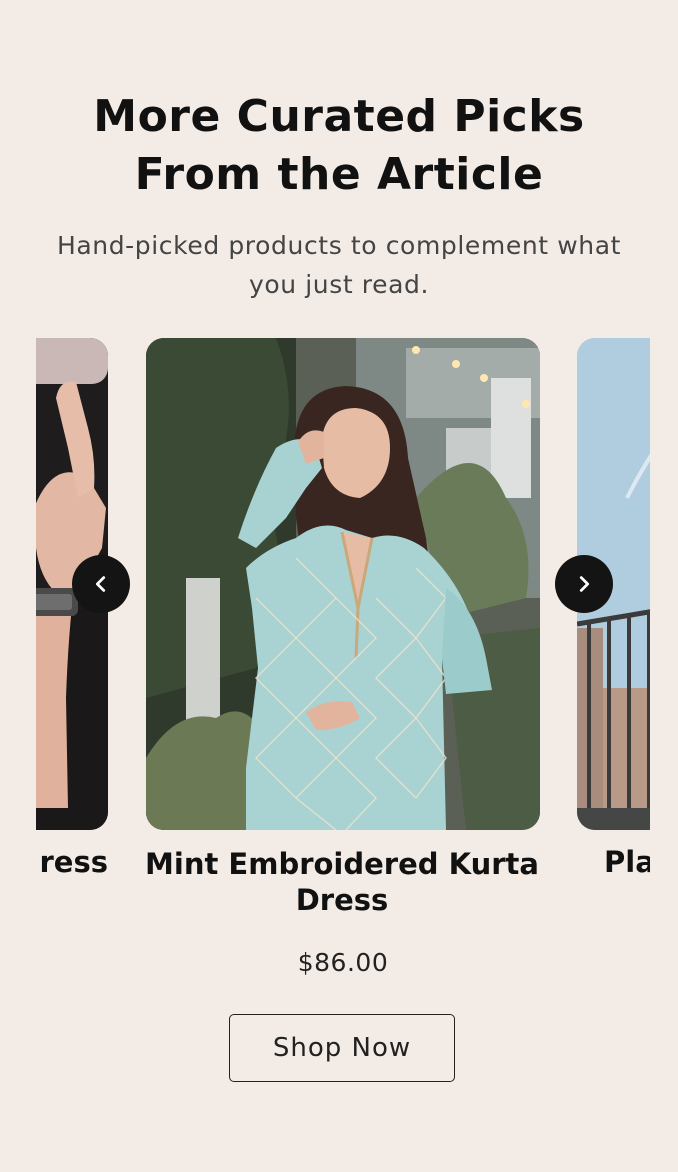 This screenshot has width=678, height=1172. Describe the element at coordinates (339, 174) in the screenshot. I see `section-title-line-2: From the Article` at that location.